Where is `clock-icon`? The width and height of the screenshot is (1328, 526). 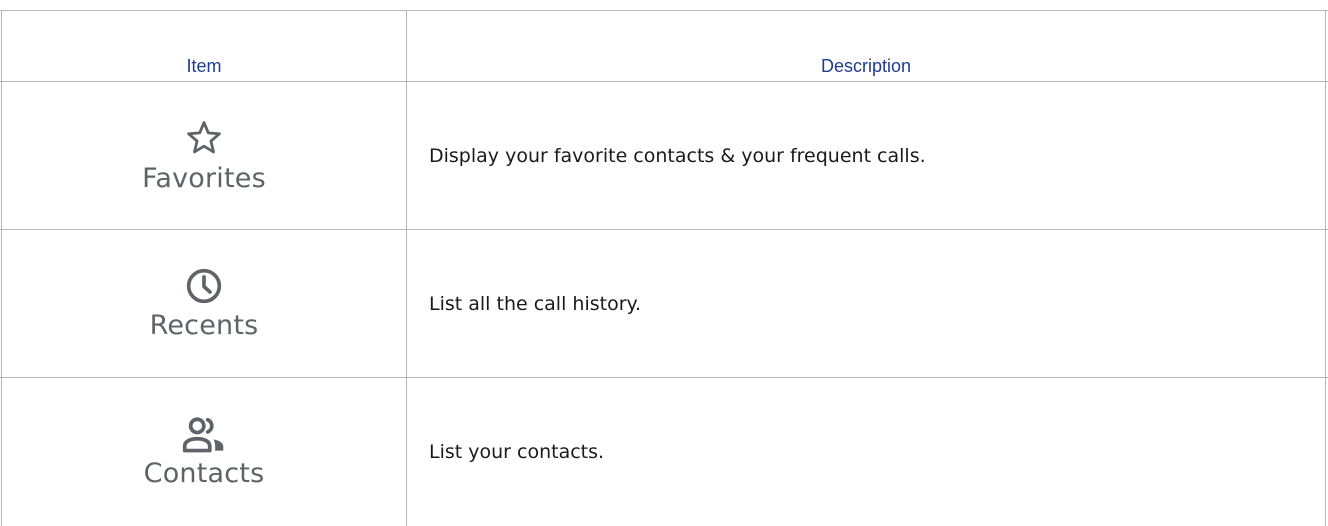
clock-icon is located at coordinates (204, 286).